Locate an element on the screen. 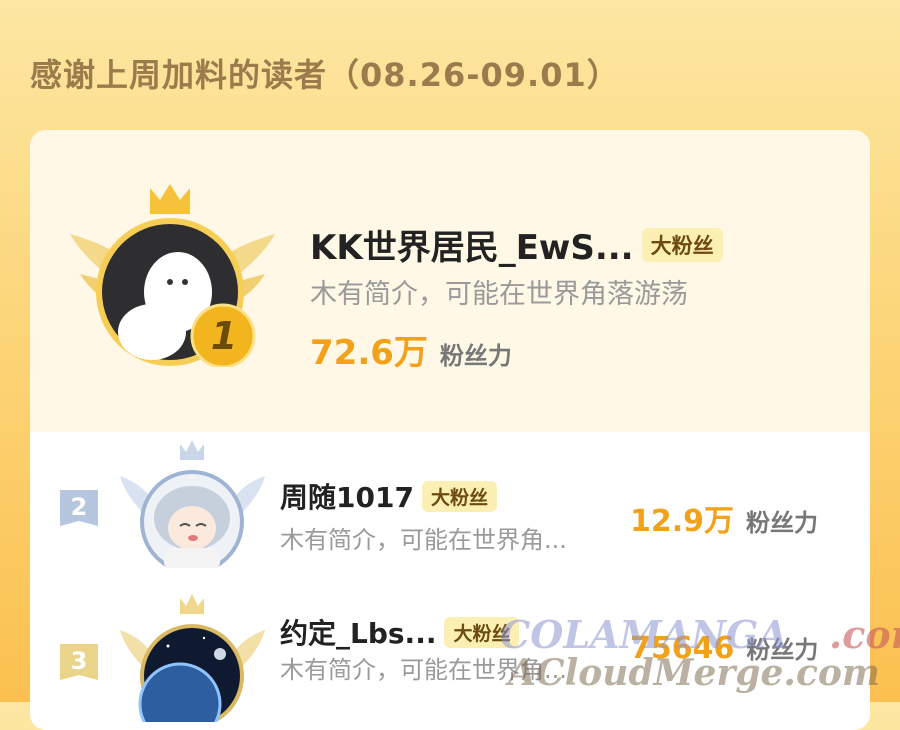 This screenshot has width=900, height=730. bronze-crown-icon is located at coordinates (192, 604).